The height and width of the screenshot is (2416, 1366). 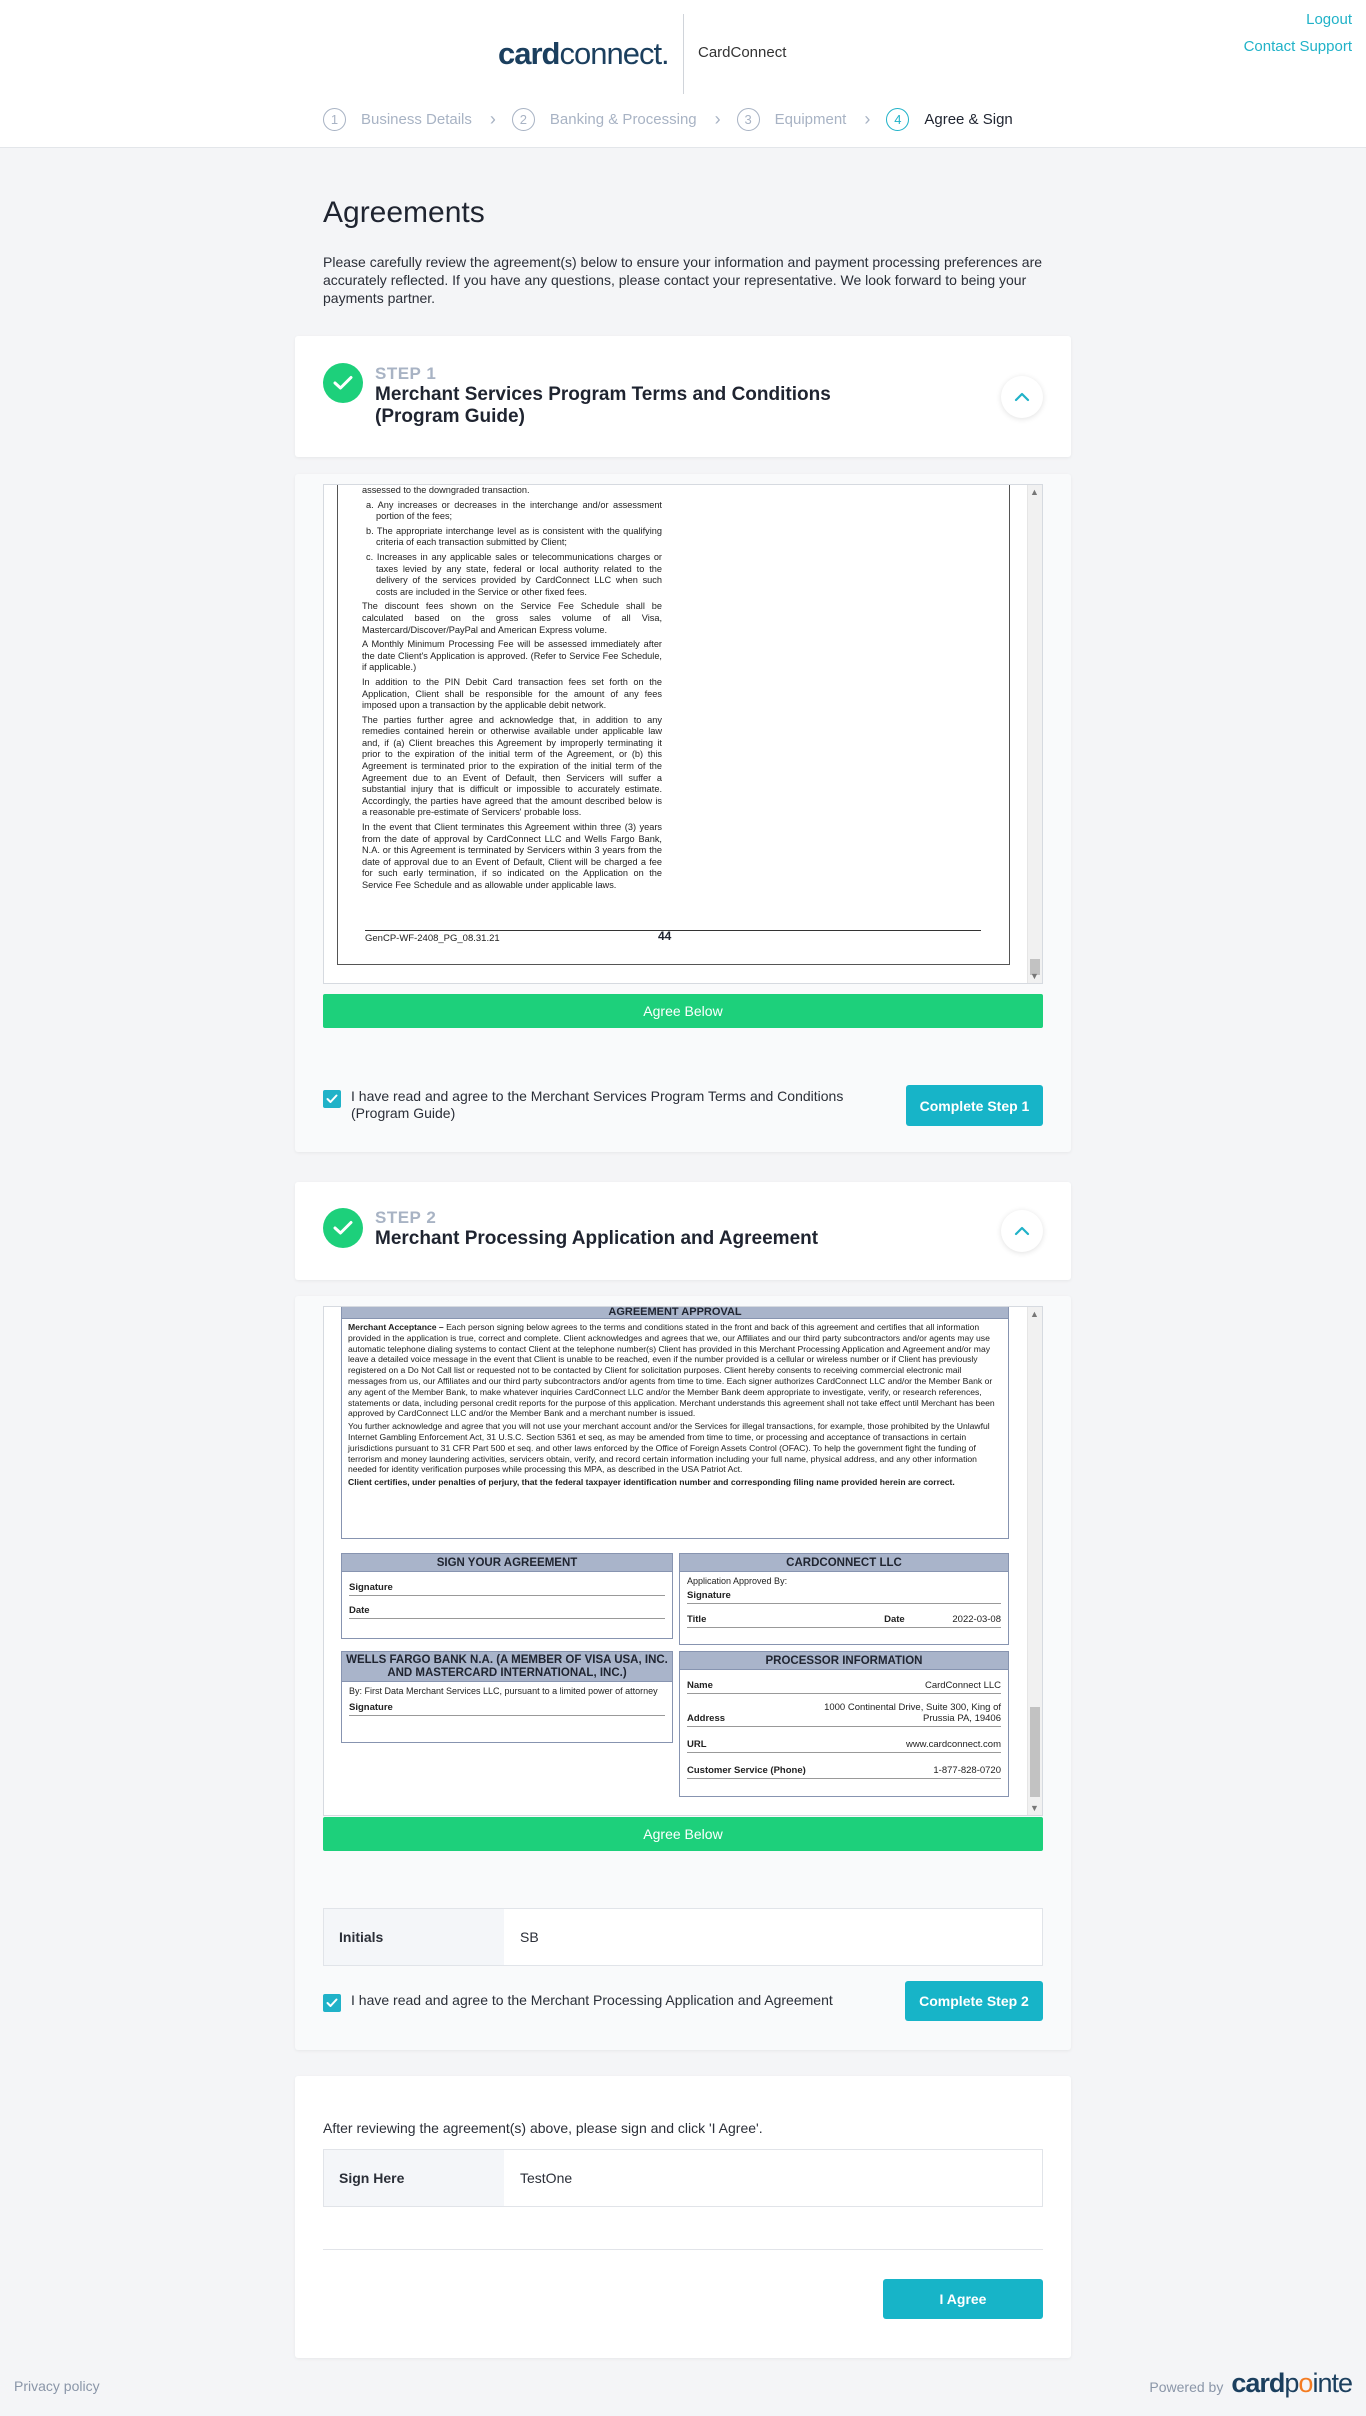 What do you see at coordinates (968, 119) in the screenshot?
I see `step-label: Agree & Sign` at bounding box center [968, 119].